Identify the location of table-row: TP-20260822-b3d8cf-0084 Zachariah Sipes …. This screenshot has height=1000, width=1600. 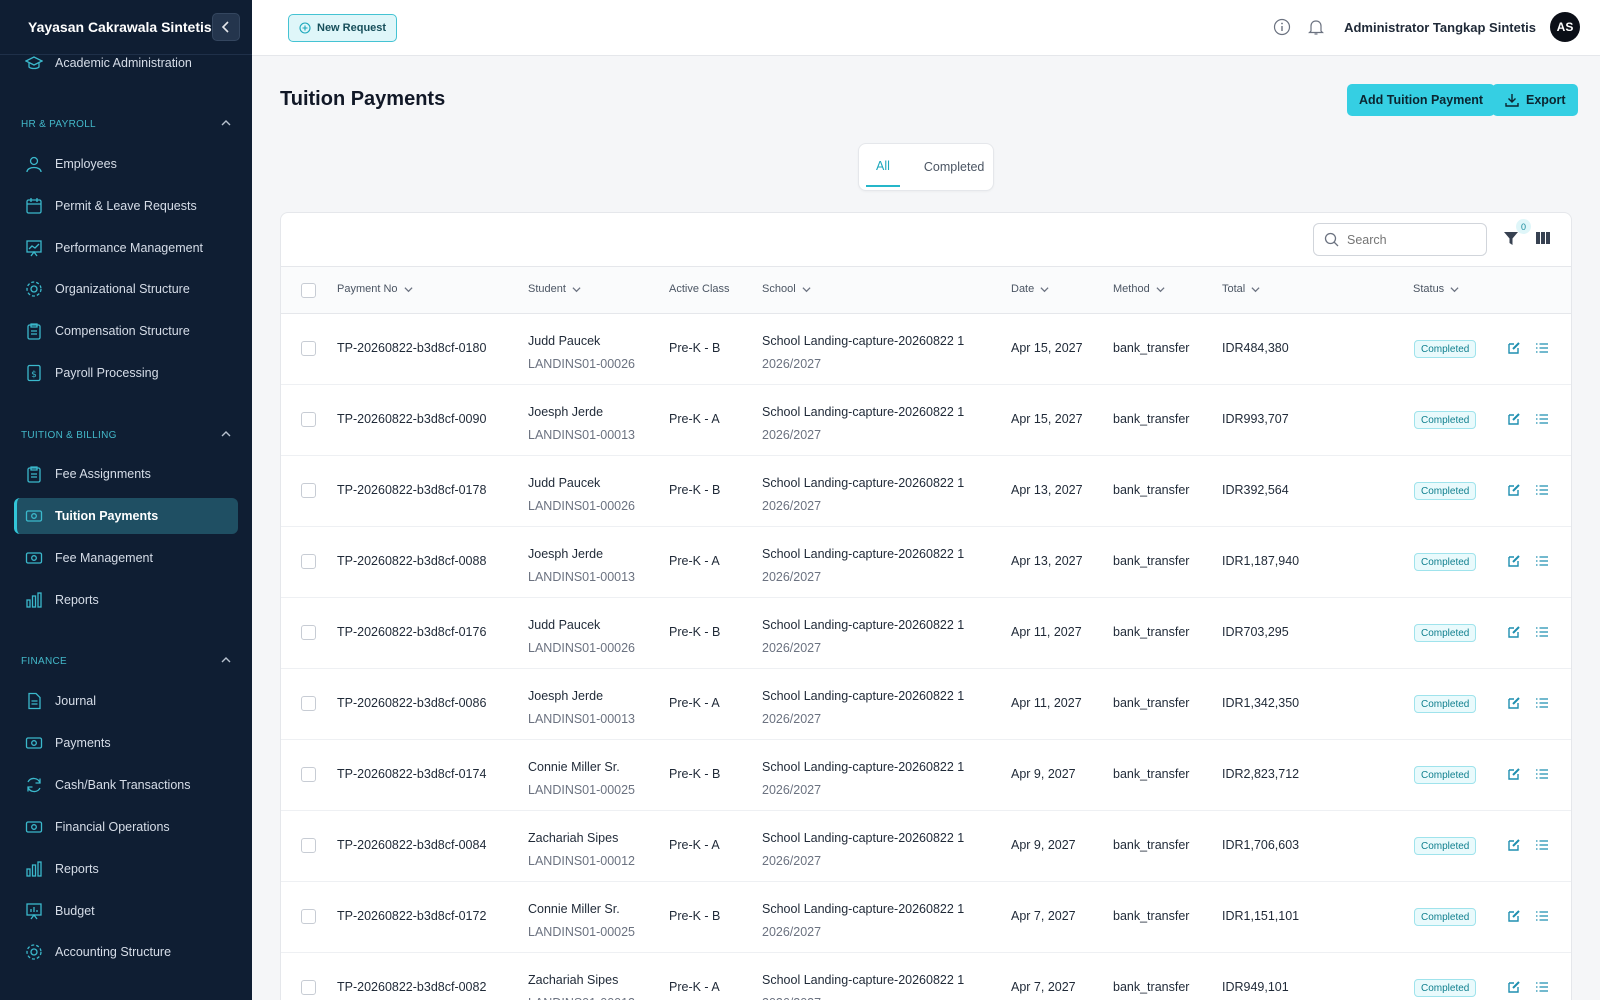
(926, 846).